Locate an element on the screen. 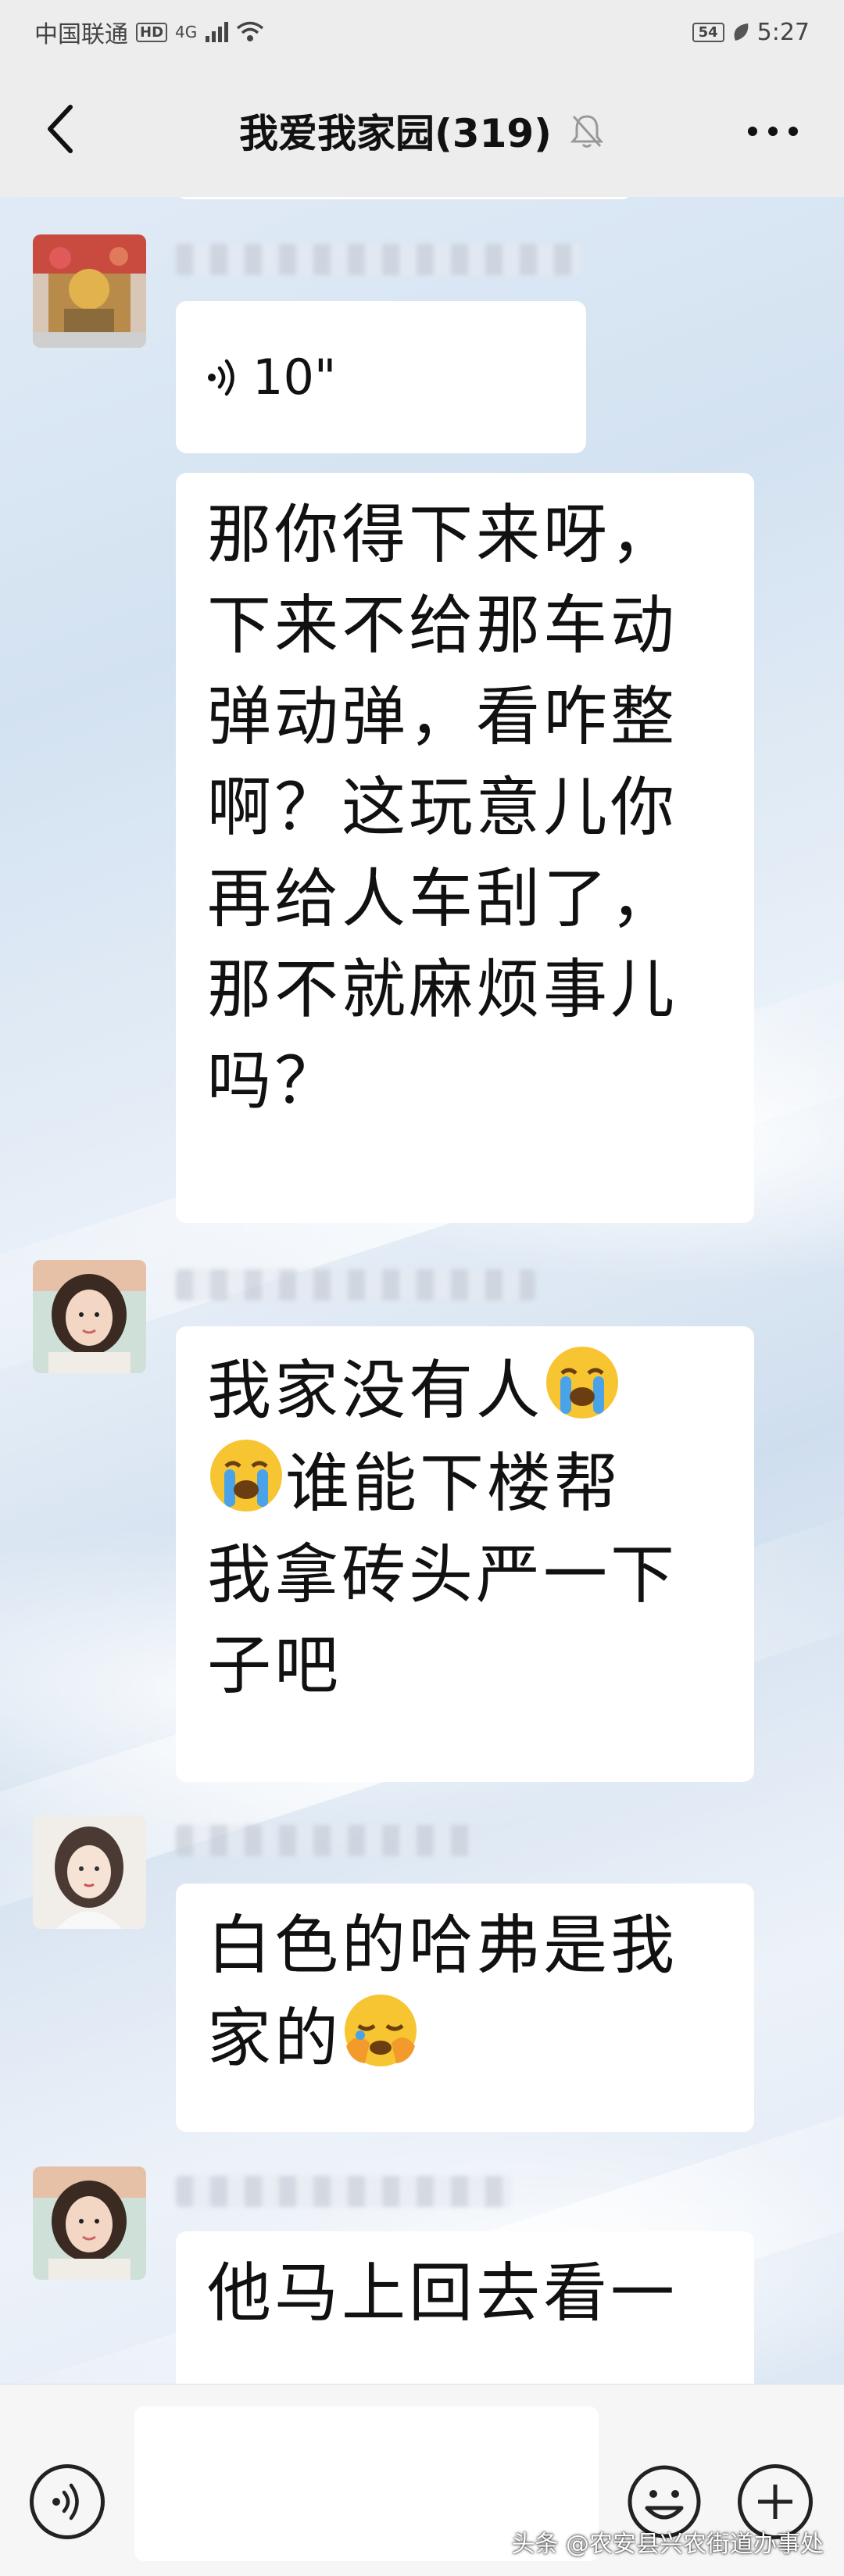  text-message-bubble: 我家没有人 谁能下楼帮 我拿砖头严一下 子吧 is located at coordinates (465, 1554).